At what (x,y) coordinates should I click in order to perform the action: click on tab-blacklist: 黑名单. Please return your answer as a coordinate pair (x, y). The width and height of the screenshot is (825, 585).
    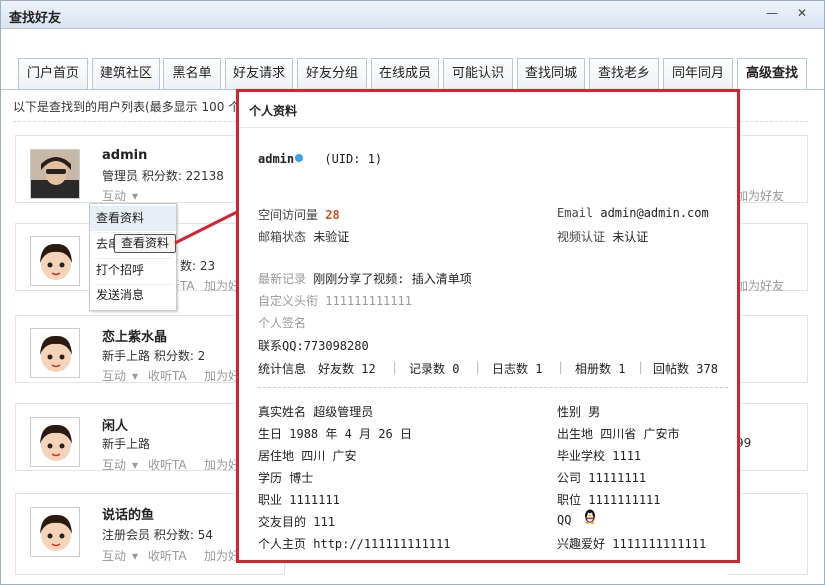
    Looking at the image, I should click on (192, 73).